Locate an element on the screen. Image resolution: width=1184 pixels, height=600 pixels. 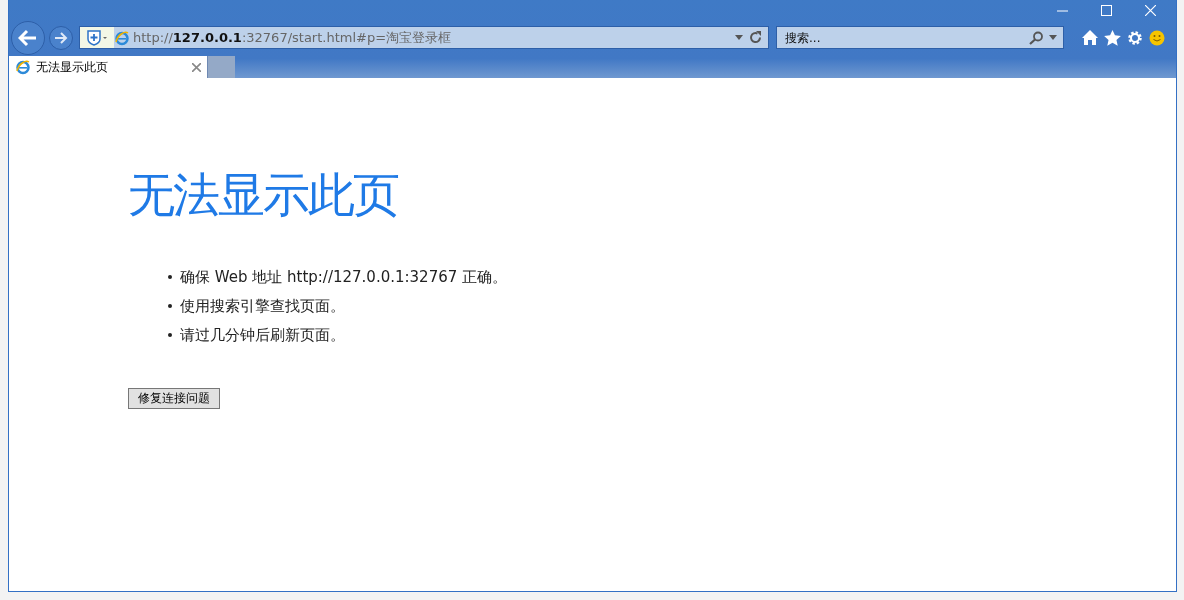
close-icon is located at coordinates (196, 67).